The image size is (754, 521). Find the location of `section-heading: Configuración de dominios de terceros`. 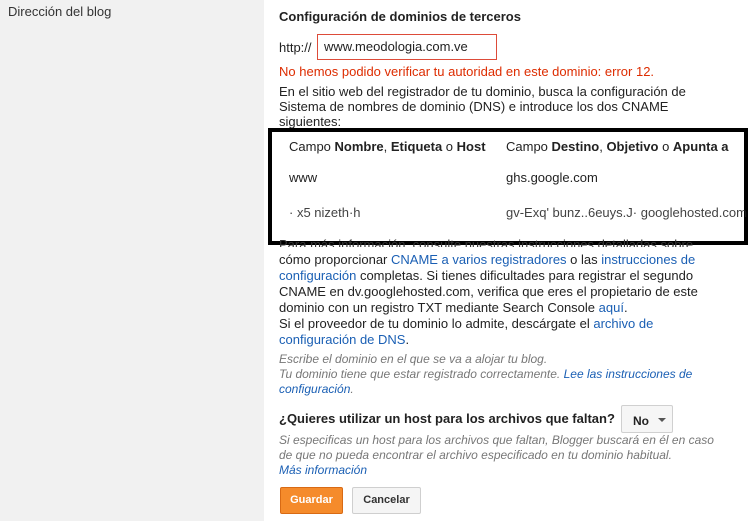

section-heading: Configuración de dominios de terceros is located at coordinates (400, 16).